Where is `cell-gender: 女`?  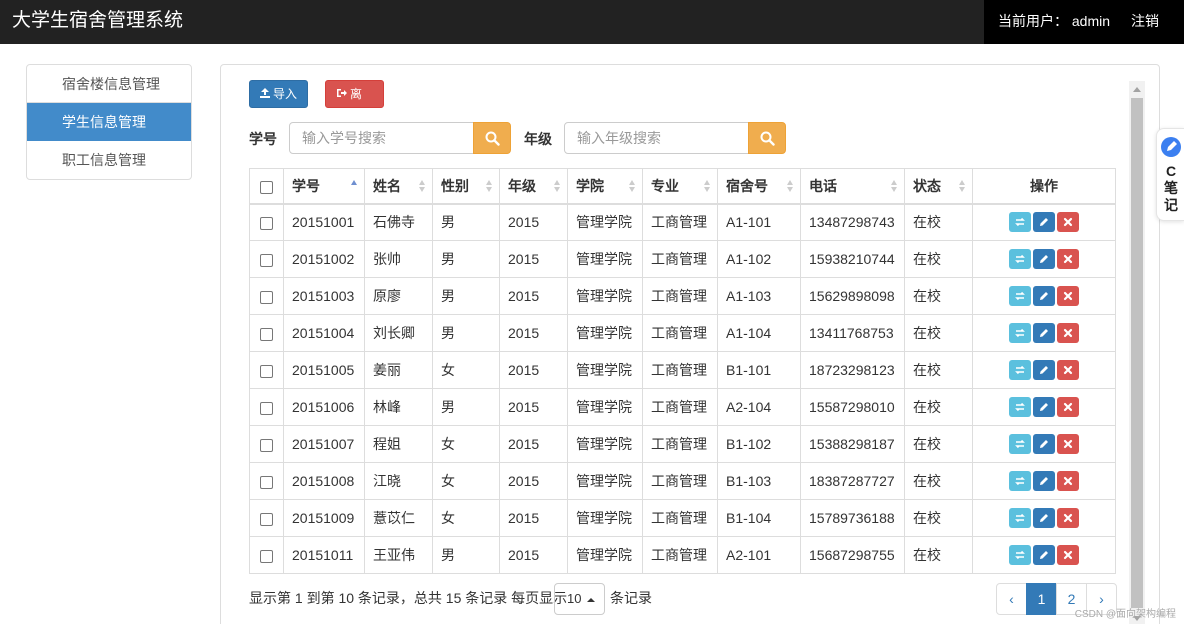 cell-gender: 女 is located at coordinates (466, 444).